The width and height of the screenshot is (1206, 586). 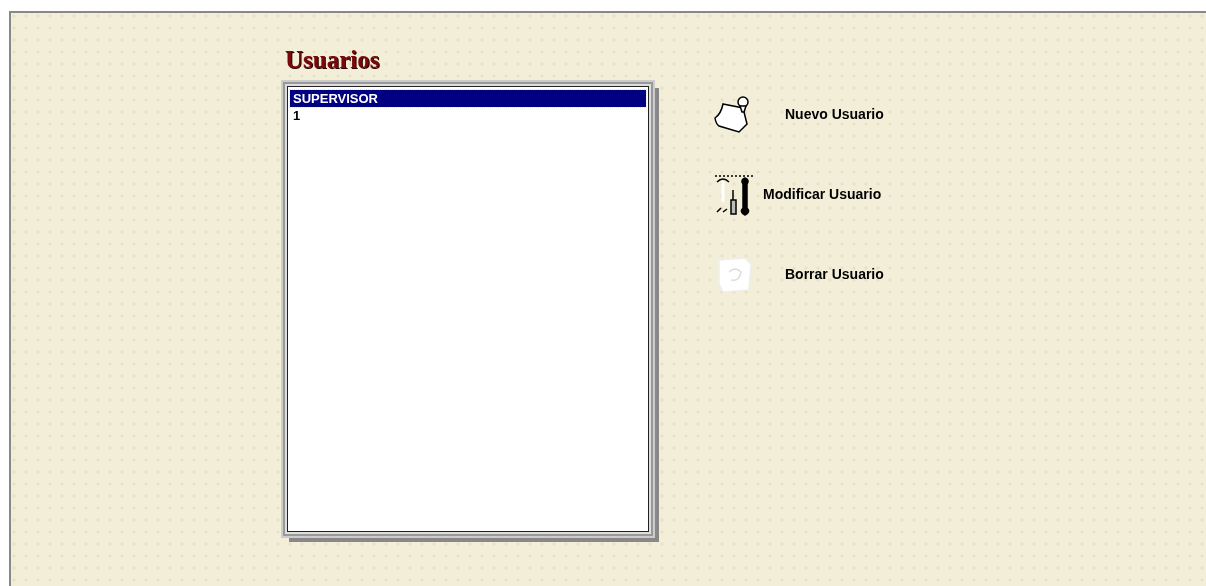 I want to click on section-title: Usuarios, so click(x=333, y=60).